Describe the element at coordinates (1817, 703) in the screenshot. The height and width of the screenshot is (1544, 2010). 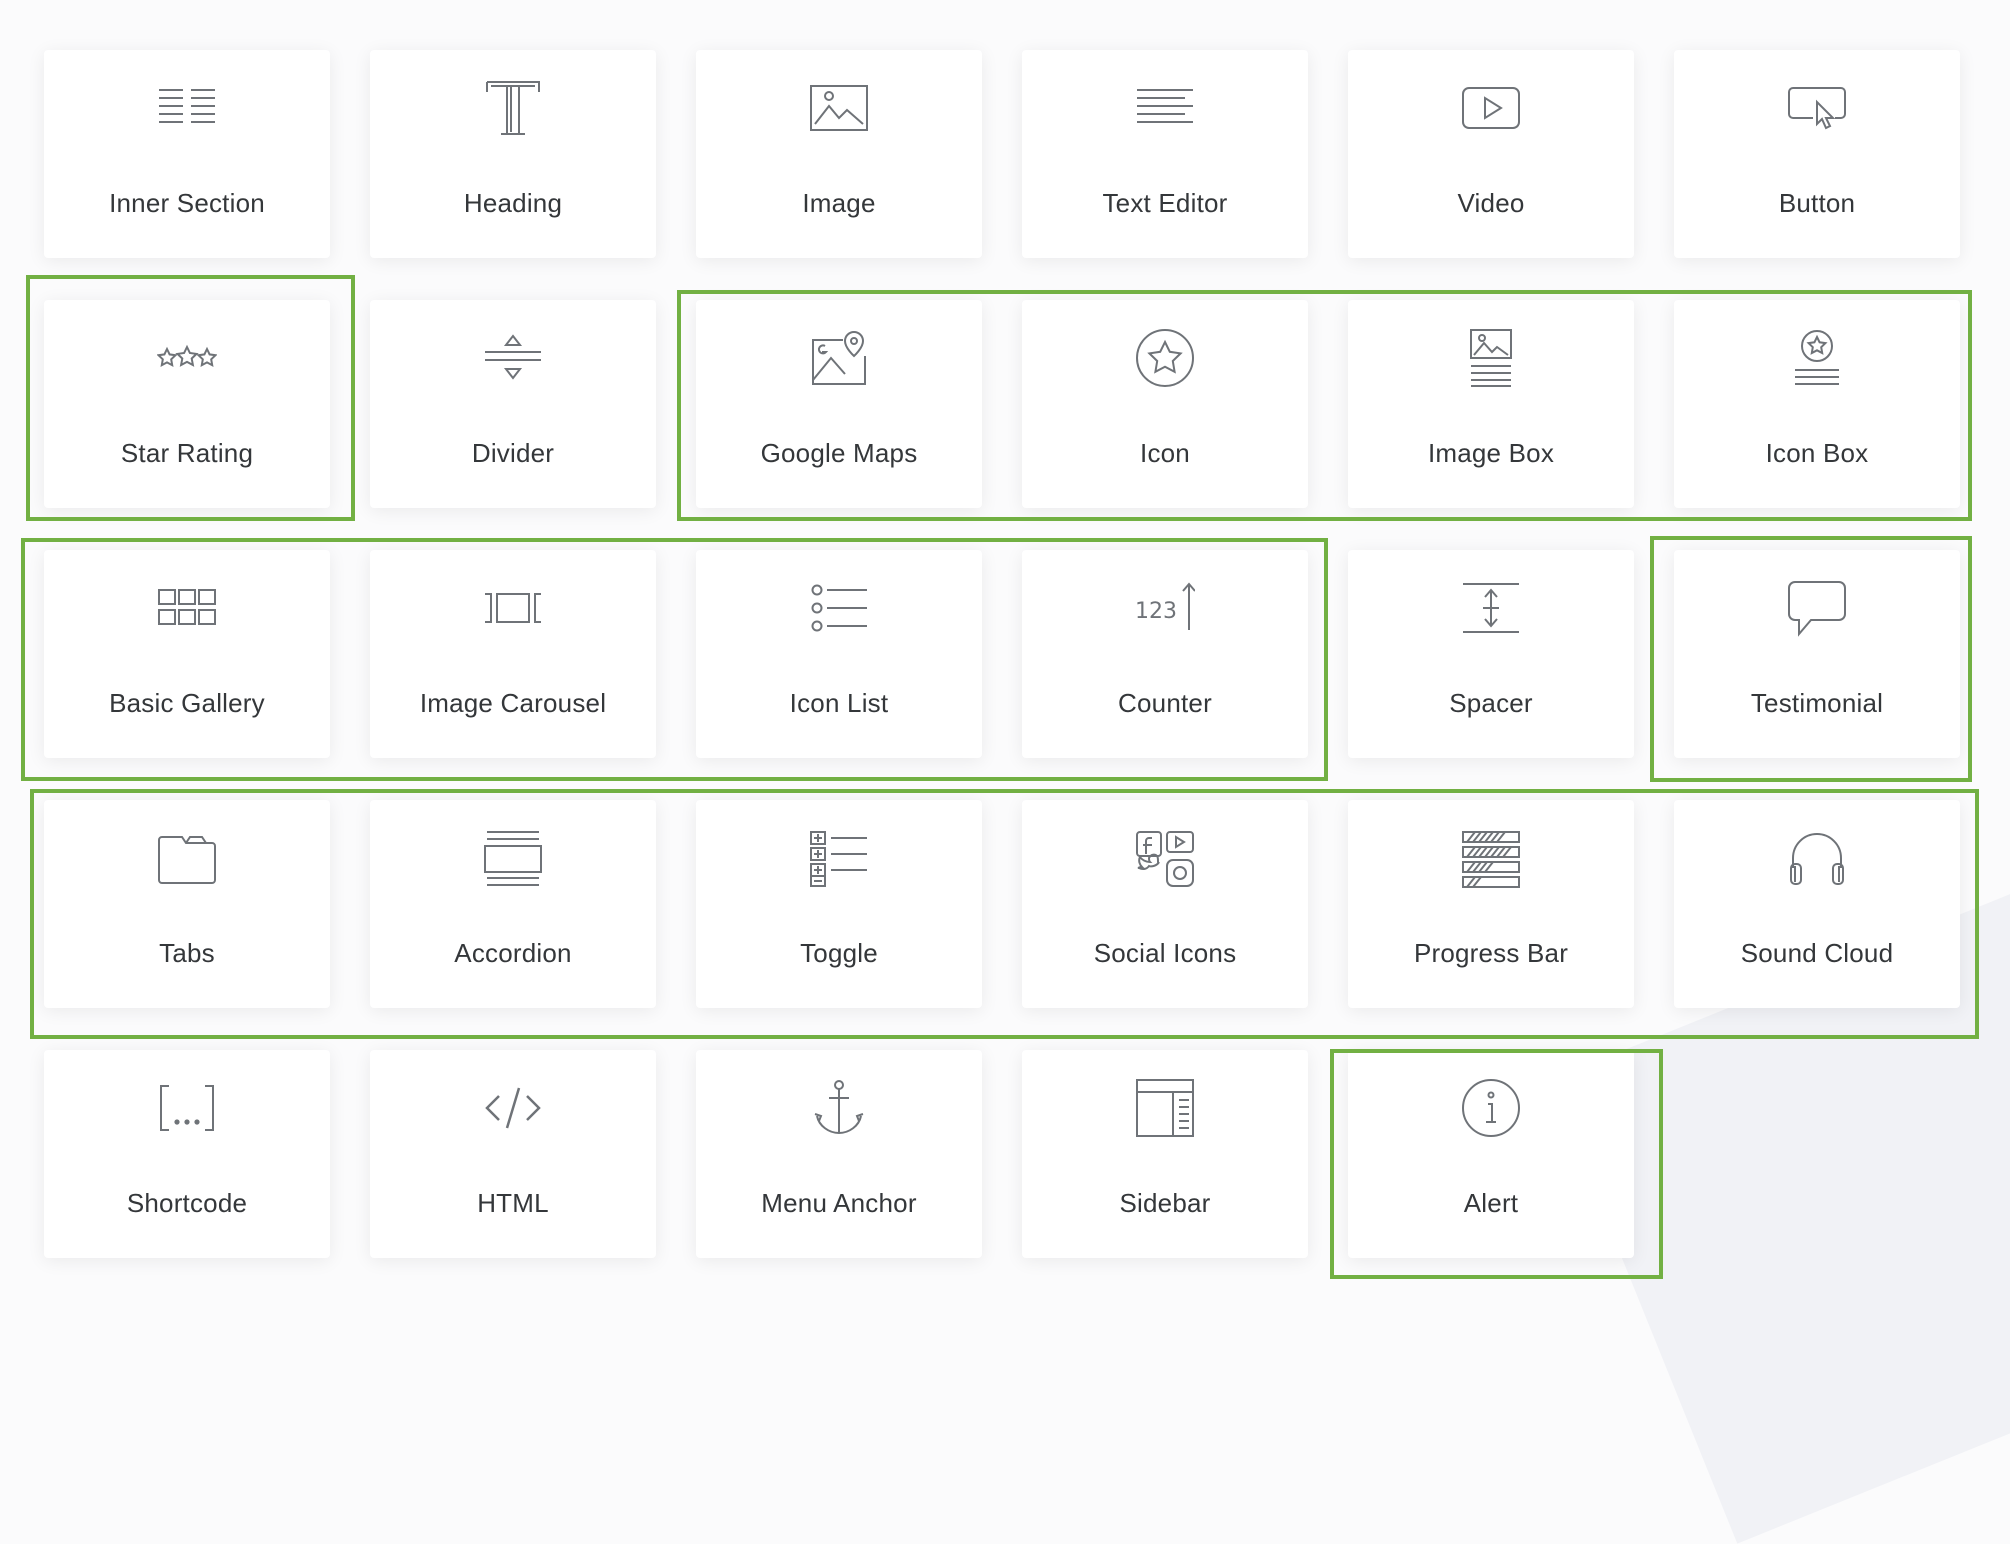
I see `widget-label: Testimonial` at that location.